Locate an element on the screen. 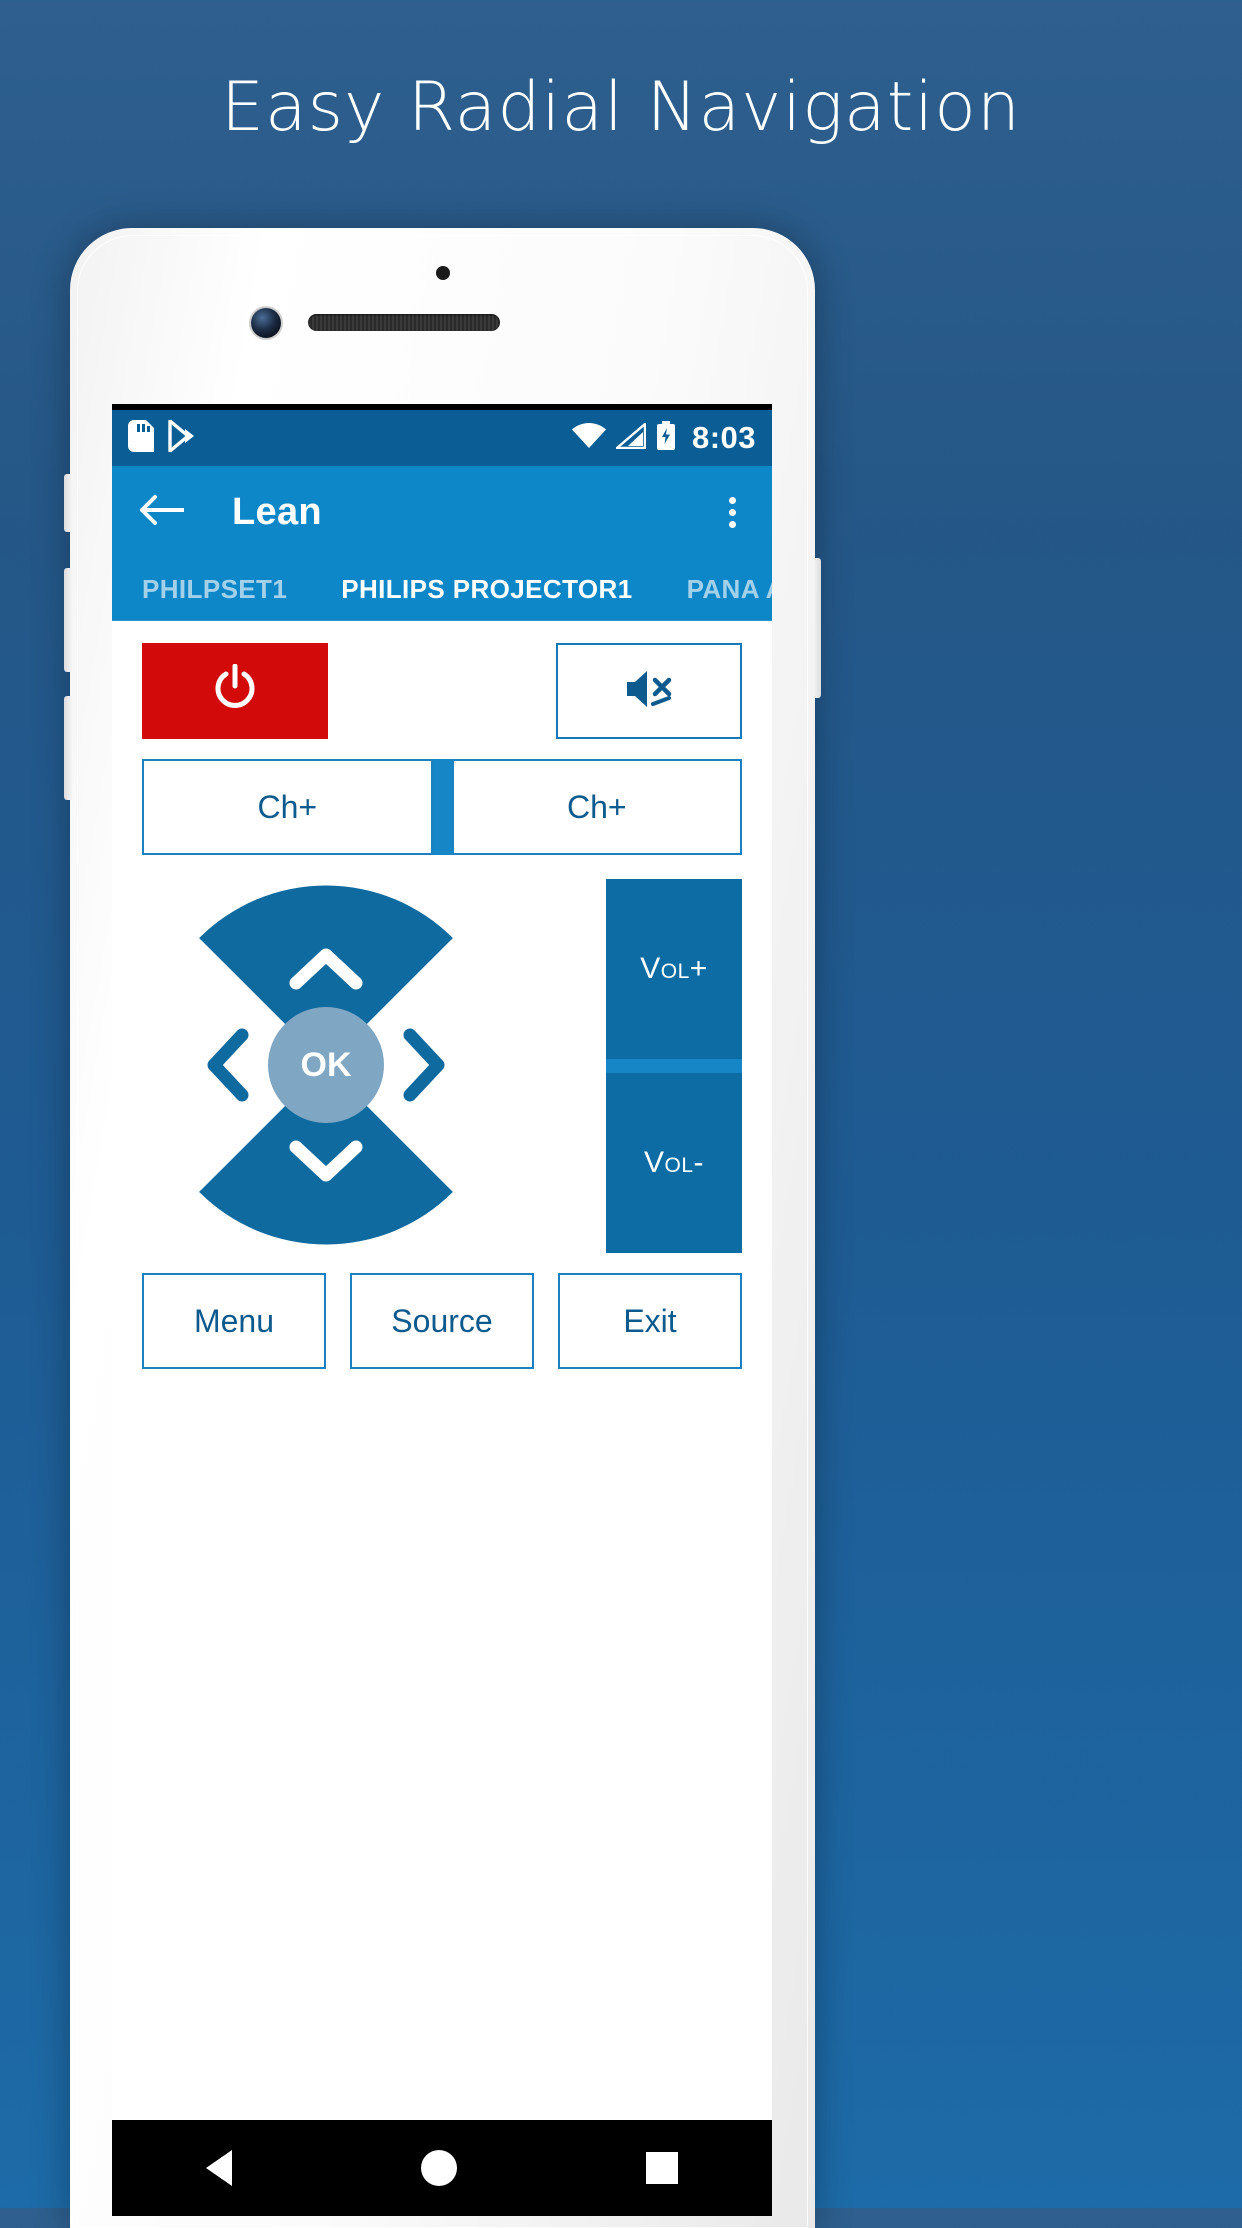 The image size is (1242, 2228). wifi-icon is located at coordinates (588, 438).